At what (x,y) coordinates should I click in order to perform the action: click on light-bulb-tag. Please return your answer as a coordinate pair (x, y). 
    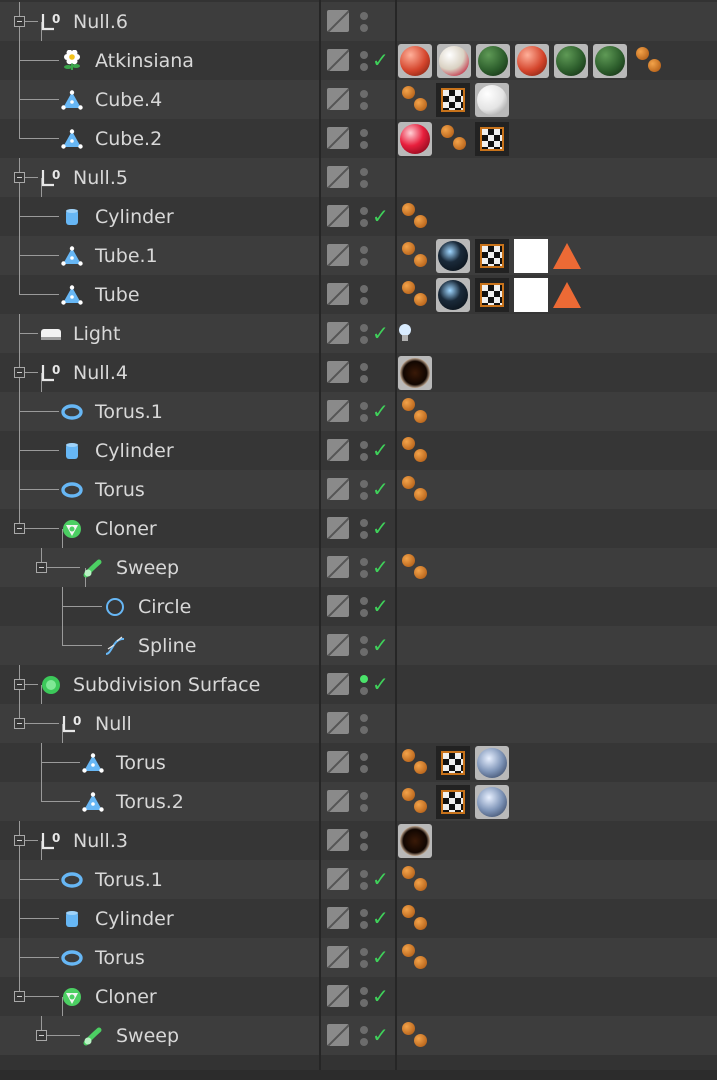
    Looking at the image, I should click on (405, 334).